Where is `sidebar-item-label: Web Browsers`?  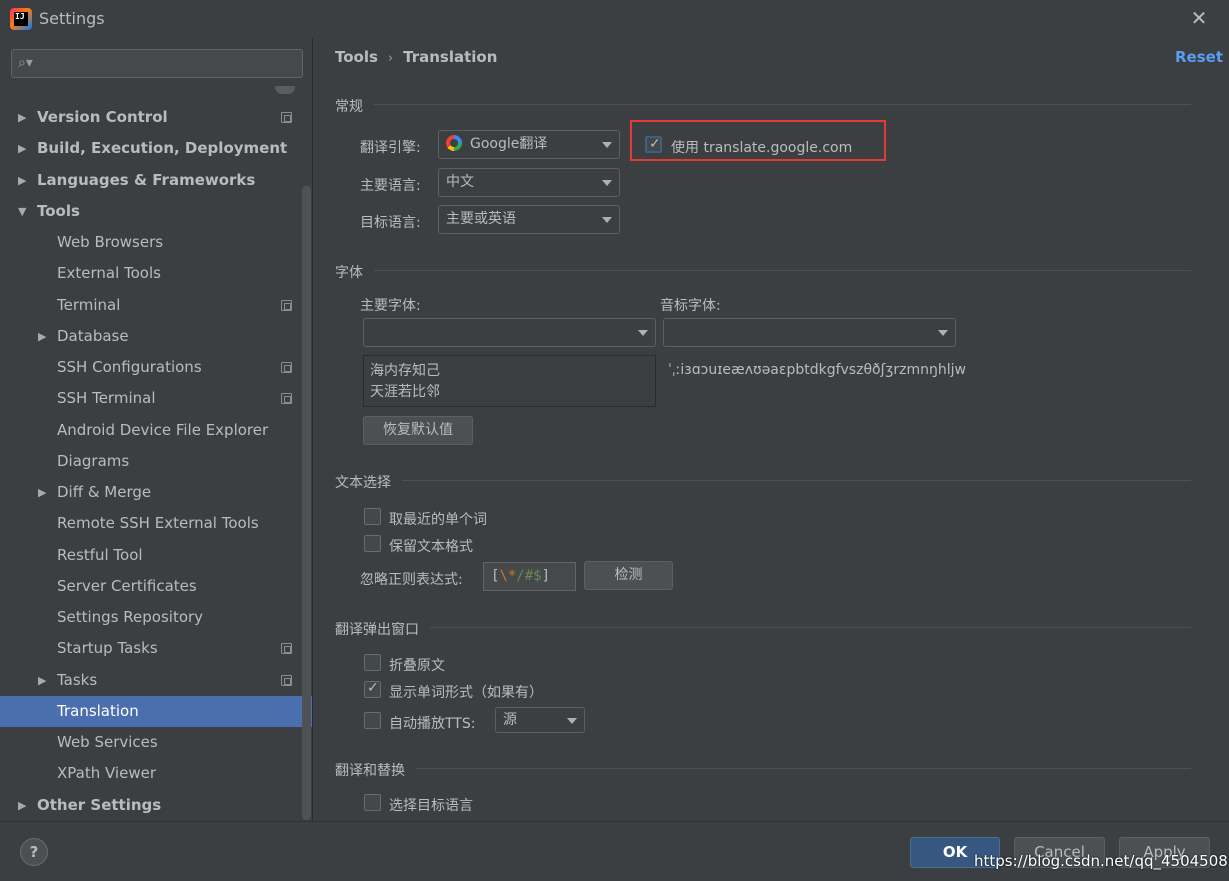 sidebar-item-label: Web Browsers is located at coordinates (110, 242).